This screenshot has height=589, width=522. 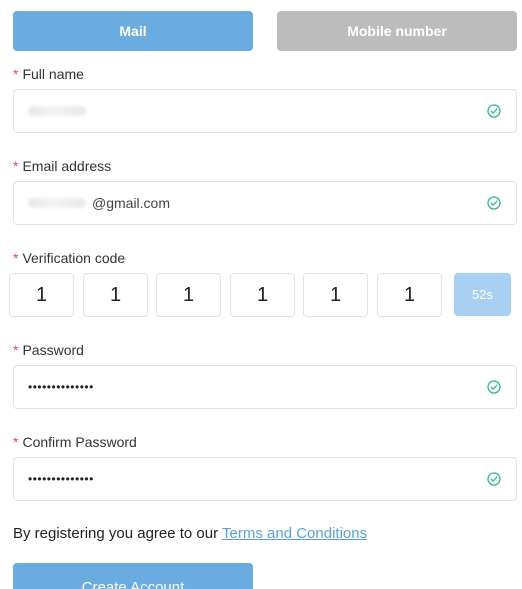 What do you see at coordinates (133, 576) in the screenshot?
I see `create-account-button: Create Account` at bounding box center [133, 576].